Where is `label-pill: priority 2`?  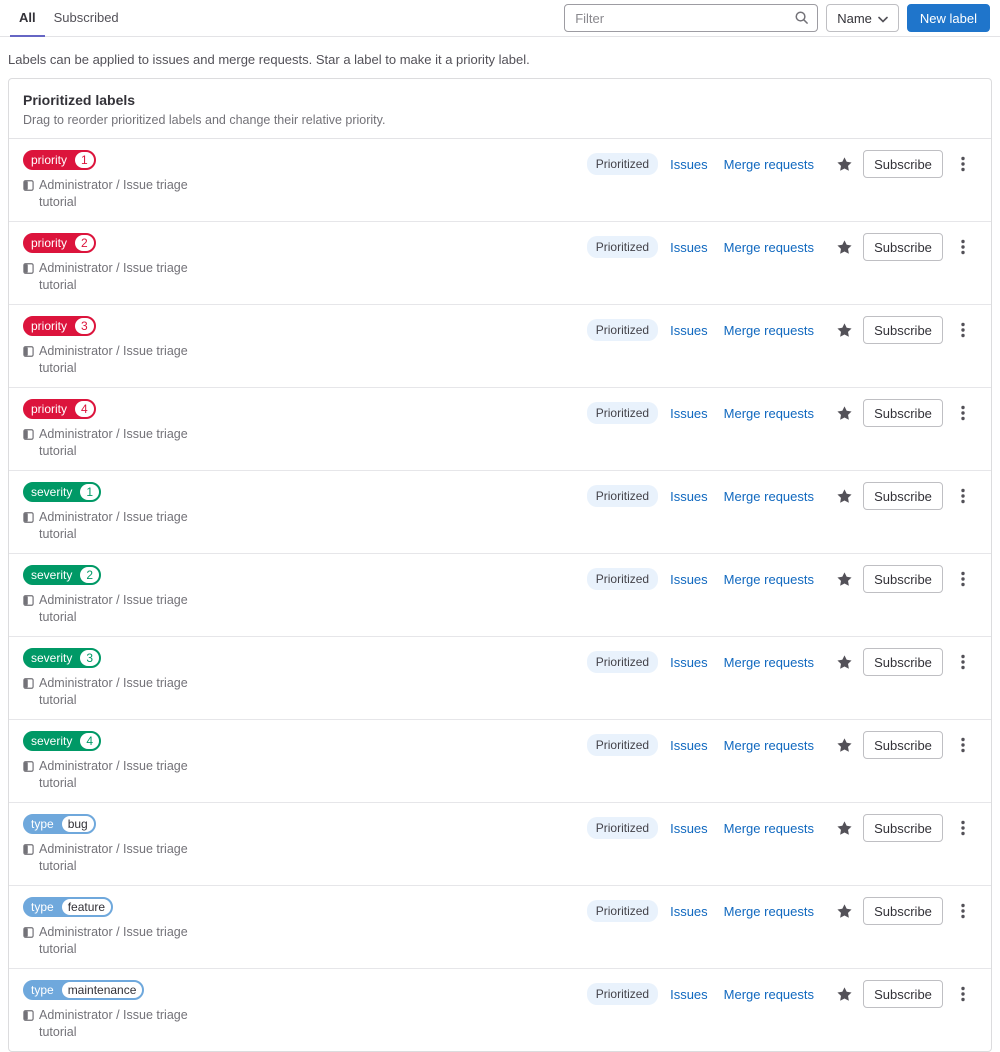 label-pill: priority 2 is located at coordinates (59, 243).